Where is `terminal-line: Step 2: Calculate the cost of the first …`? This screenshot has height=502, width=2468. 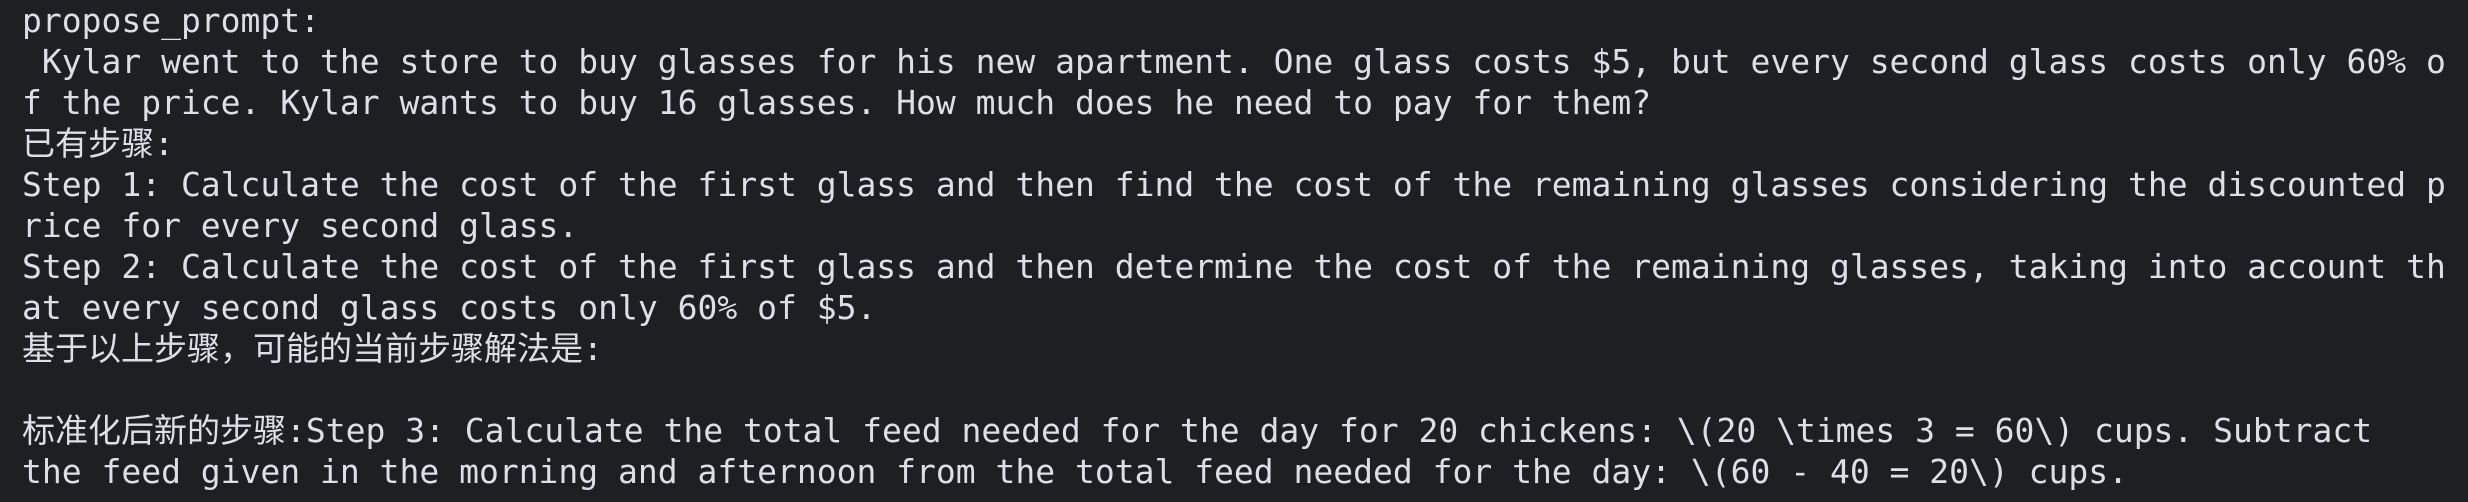 terminal-line: Step 2: Calculate the cost of the first … is located at coordinates (1234, 266).